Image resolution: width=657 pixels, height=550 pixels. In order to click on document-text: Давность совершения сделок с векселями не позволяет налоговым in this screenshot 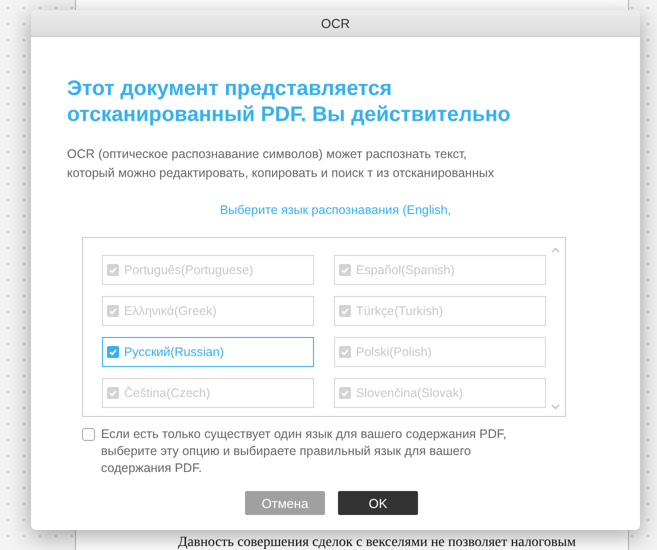, I will do `click(377, 542)`.